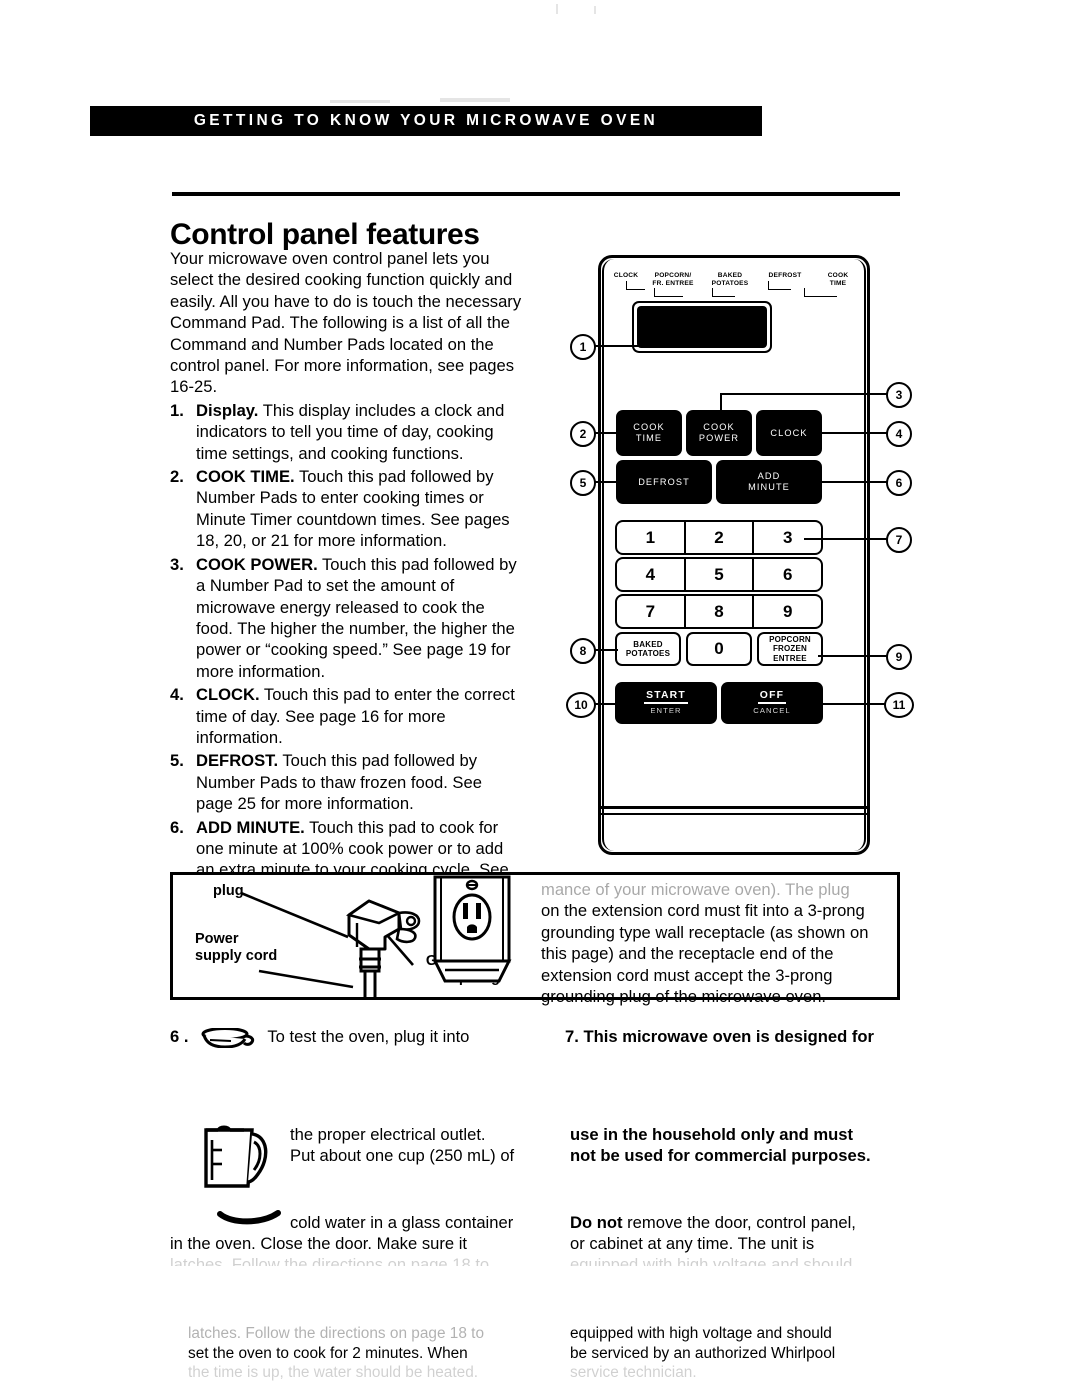 Image resolution: width=1080 pixels, height=1383 pixels. What do you see at coordinates (250, 827) in the screenshot?
I see `feature-lead: ADD MINUTE.` at bounding box center [250, 827].